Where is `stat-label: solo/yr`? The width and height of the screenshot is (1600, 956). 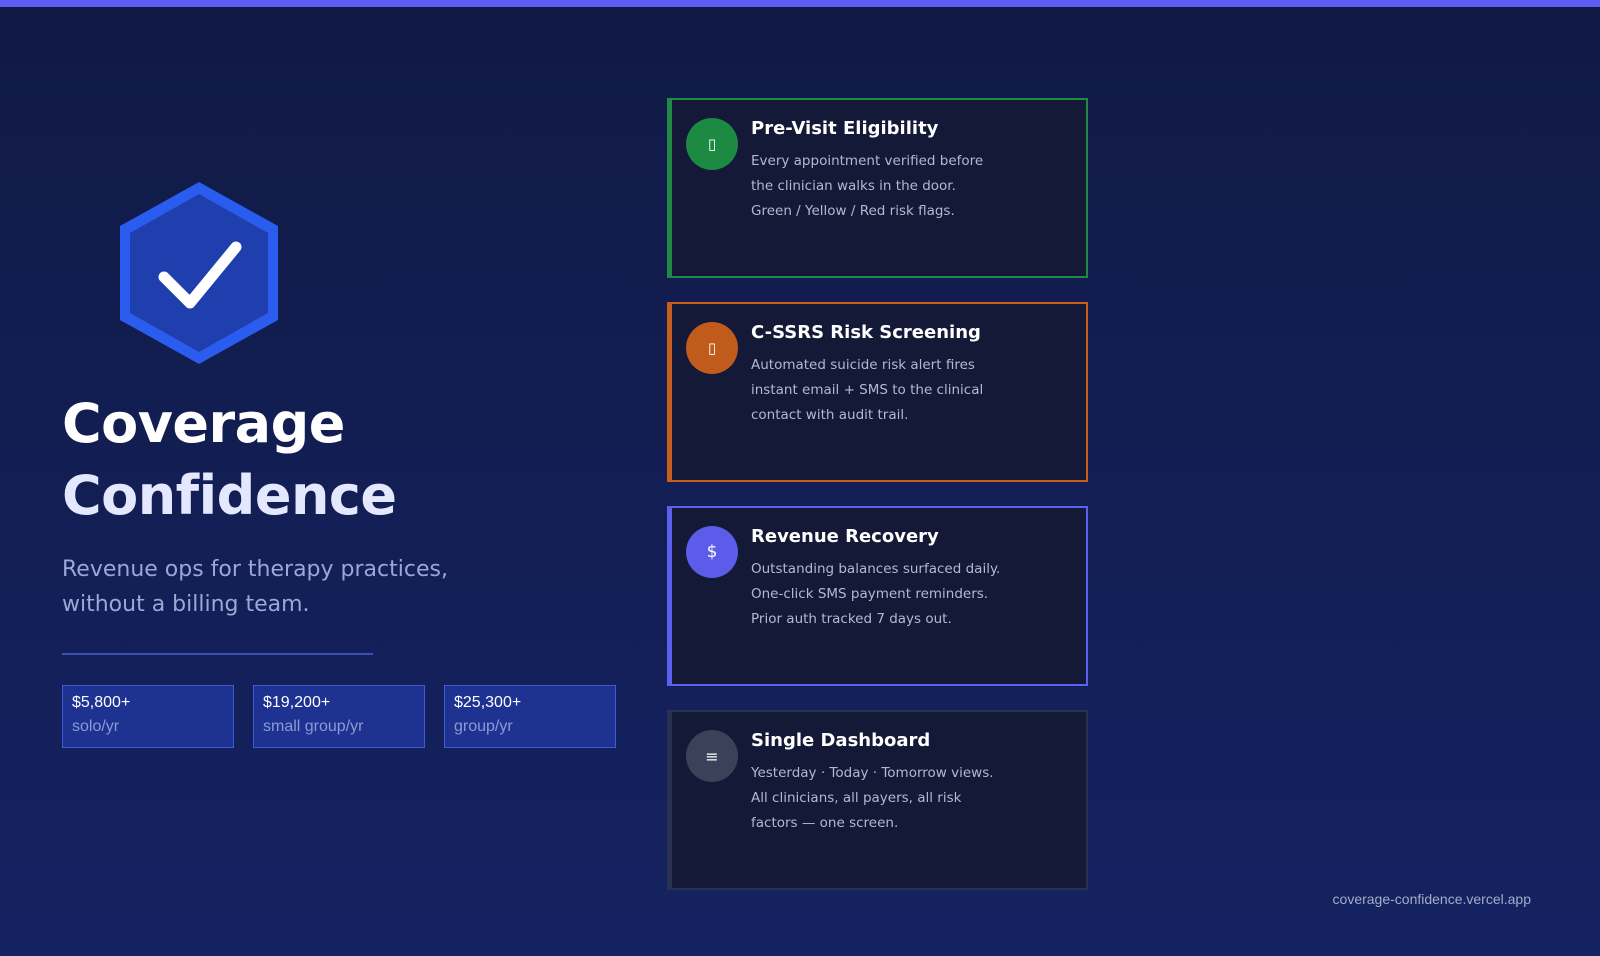
stat-label: solo/yr is located at coordinates (96, 726).